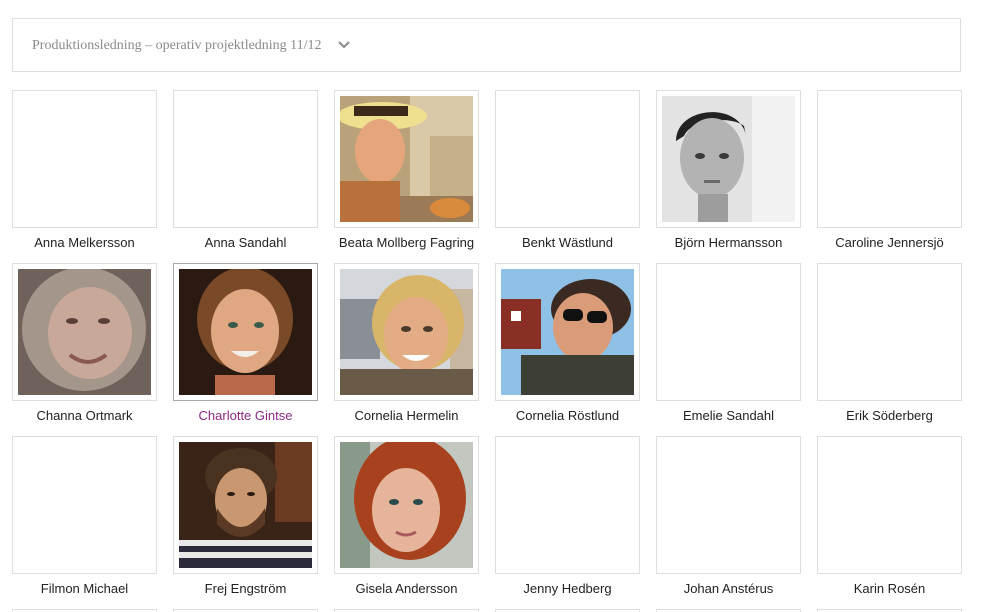 The height and width of the screenshot is (612, 985). What do you see at coordinates (84, 242) in the screenshot?
I see `participant-name: Anna Melkersson` at bounding box center [84, 242].